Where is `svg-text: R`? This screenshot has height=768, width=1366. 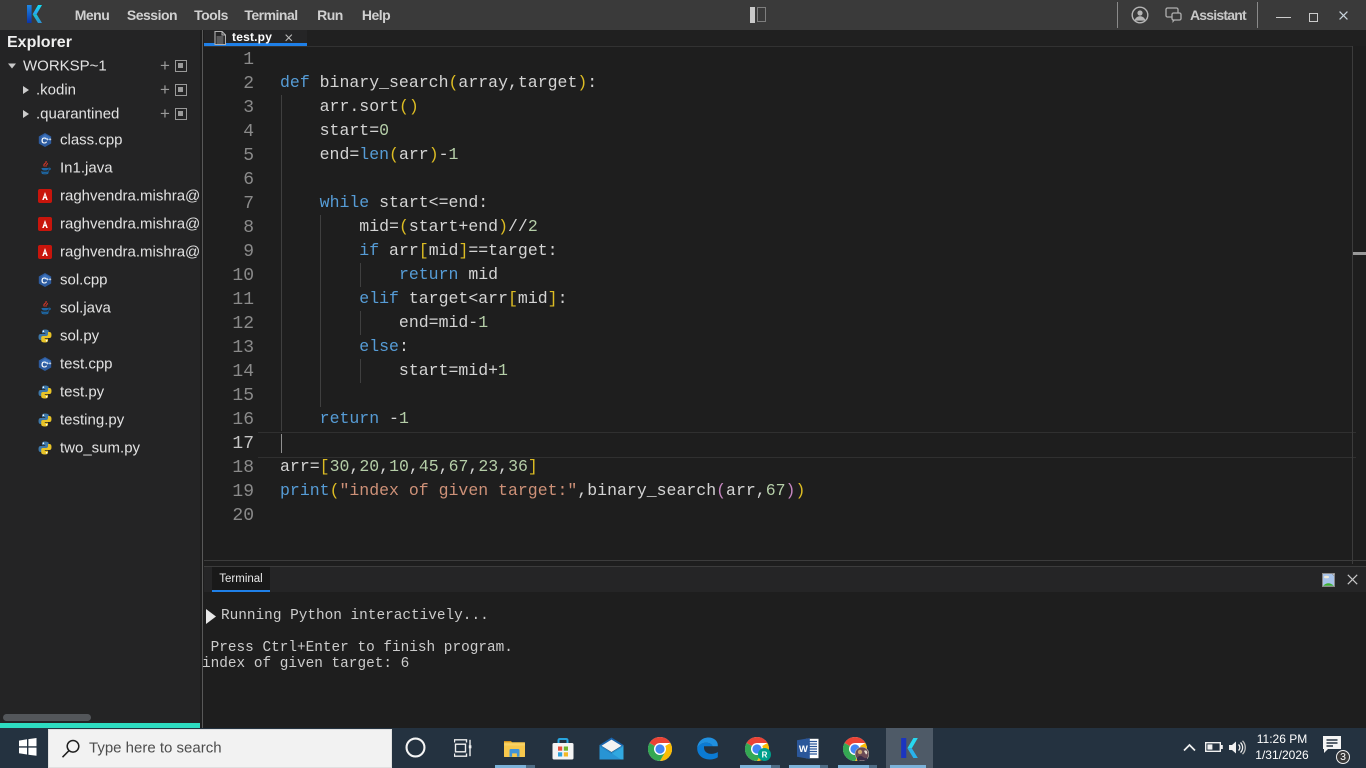 svg-text: R is located at coordinates (765, 755).